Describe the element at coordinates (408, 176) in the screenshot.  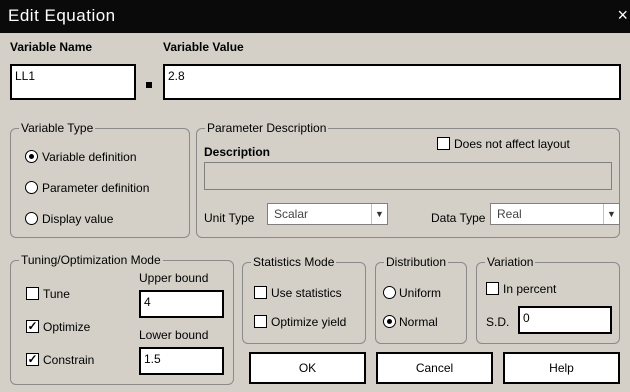
I see `description-input` at that location.